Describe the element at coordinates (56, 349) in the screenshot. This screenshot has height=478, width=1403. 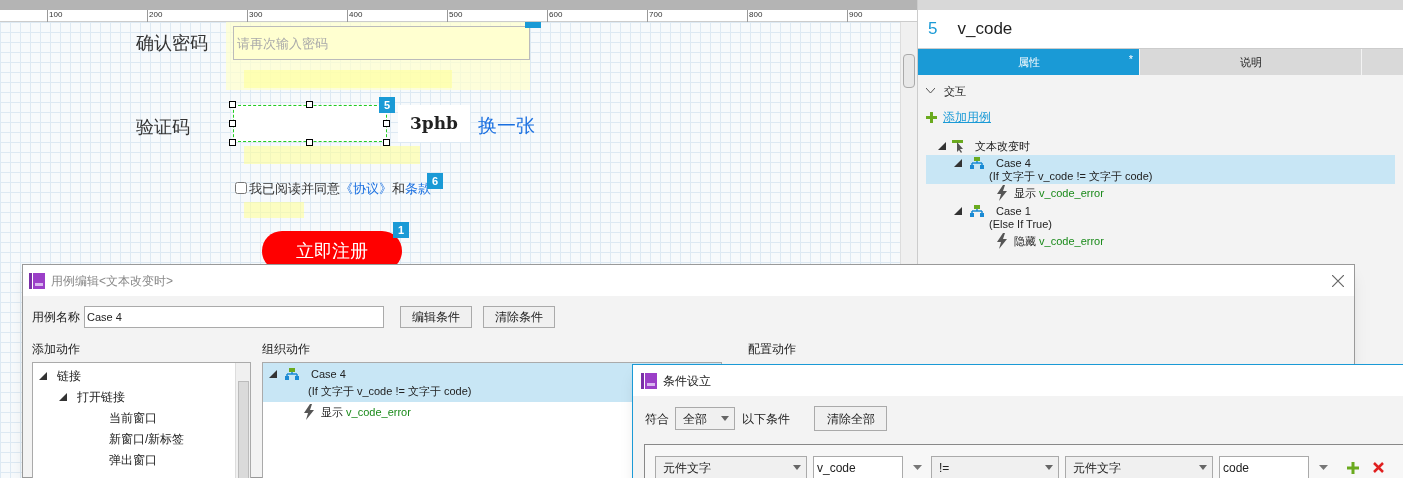
I see `section-label: 添加动作` at that location.